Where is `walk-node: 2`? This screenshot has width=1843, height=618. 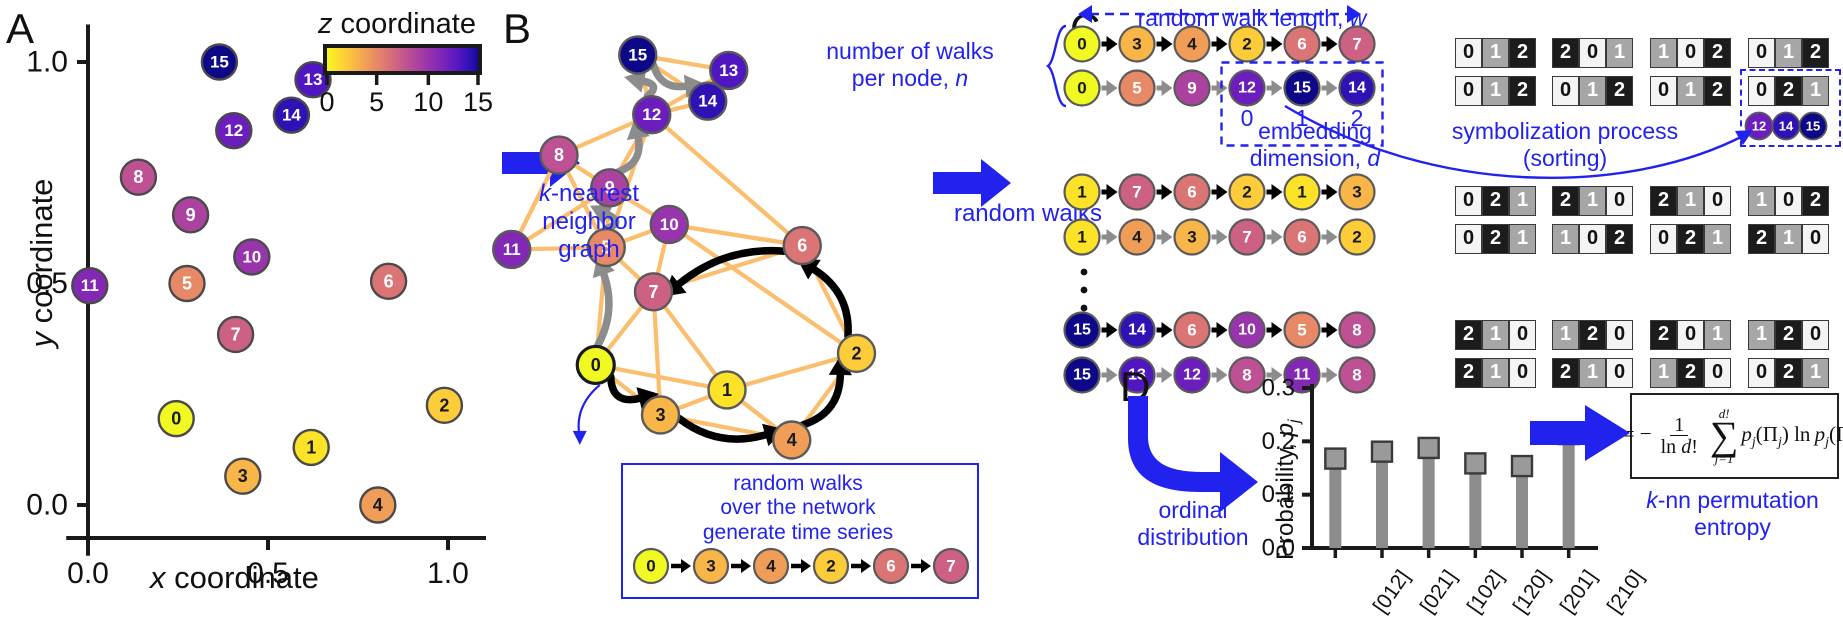 walk-node: 2 is located at coordinates (1357, 237).